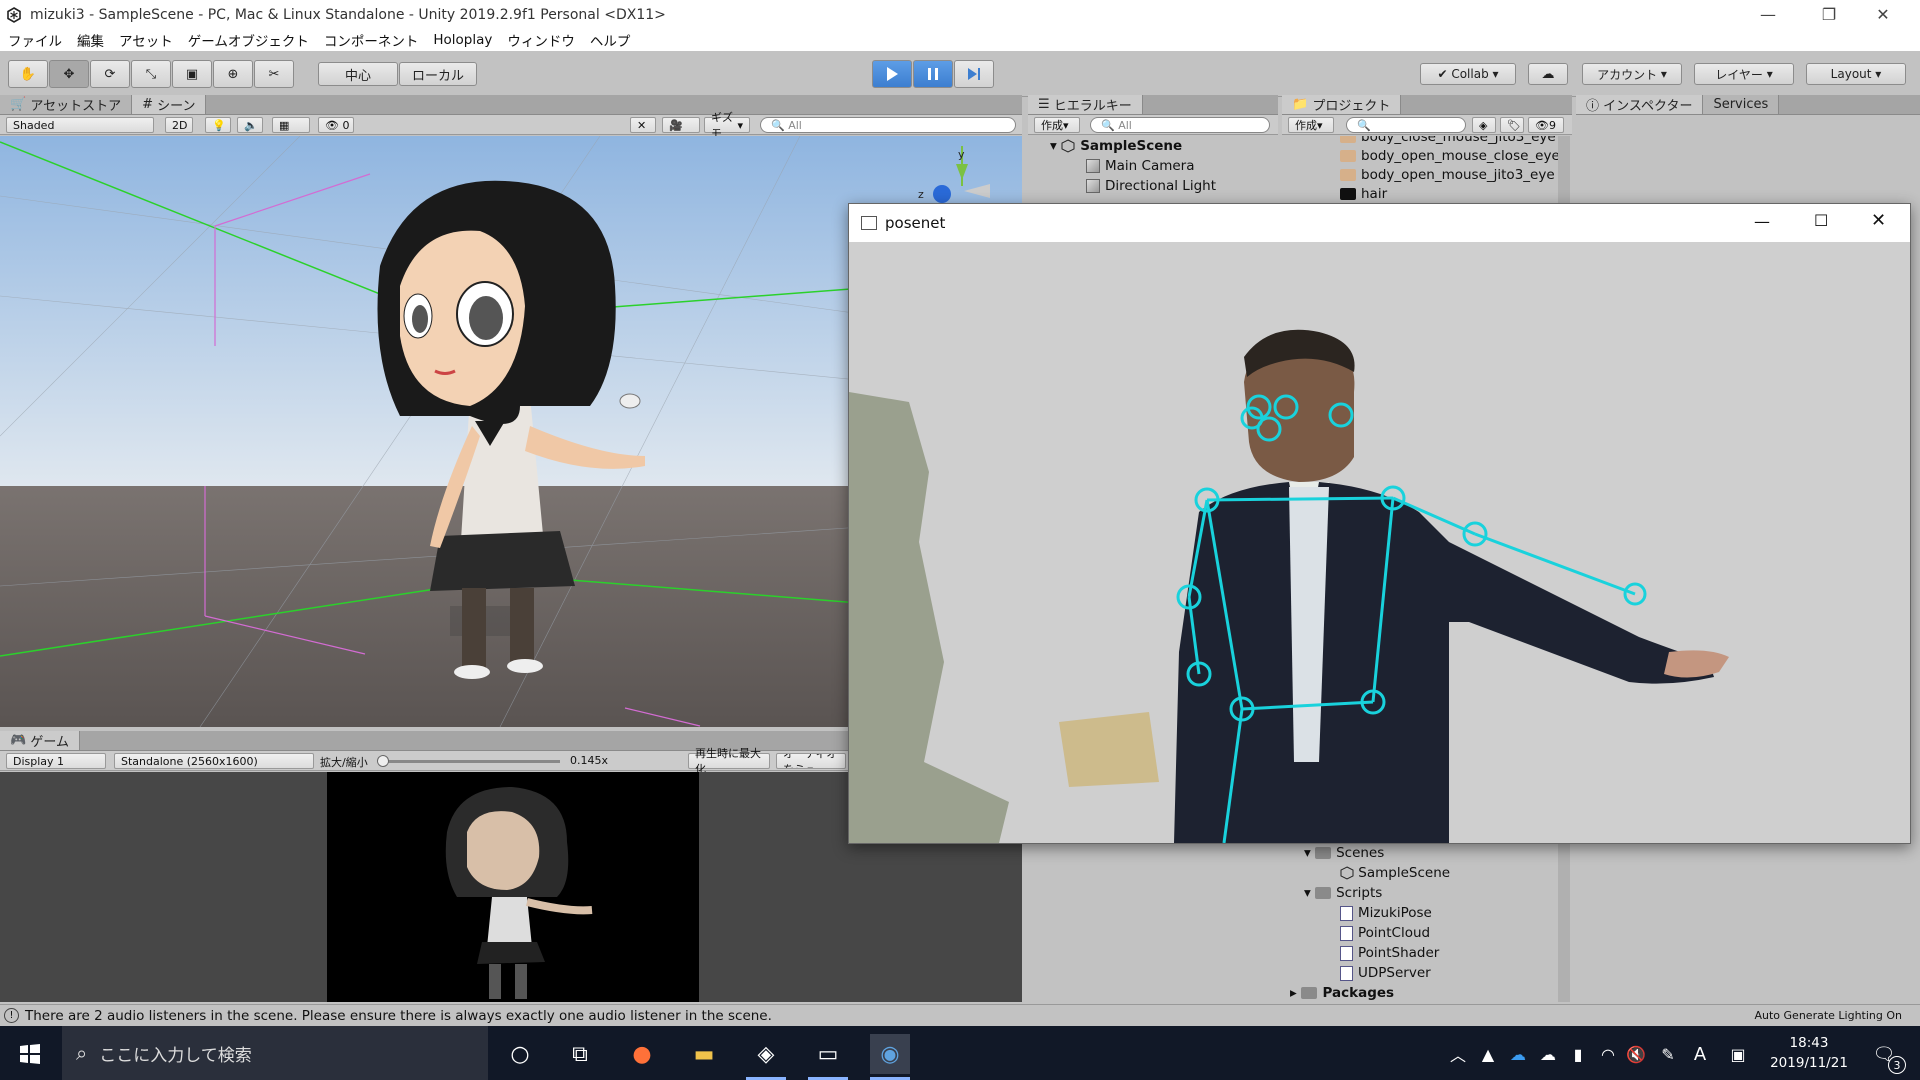  Describe the element at coordinates (248, 40) in the screenshot. I see `menu-gameobject: ゲームオブジェクト` at that location.